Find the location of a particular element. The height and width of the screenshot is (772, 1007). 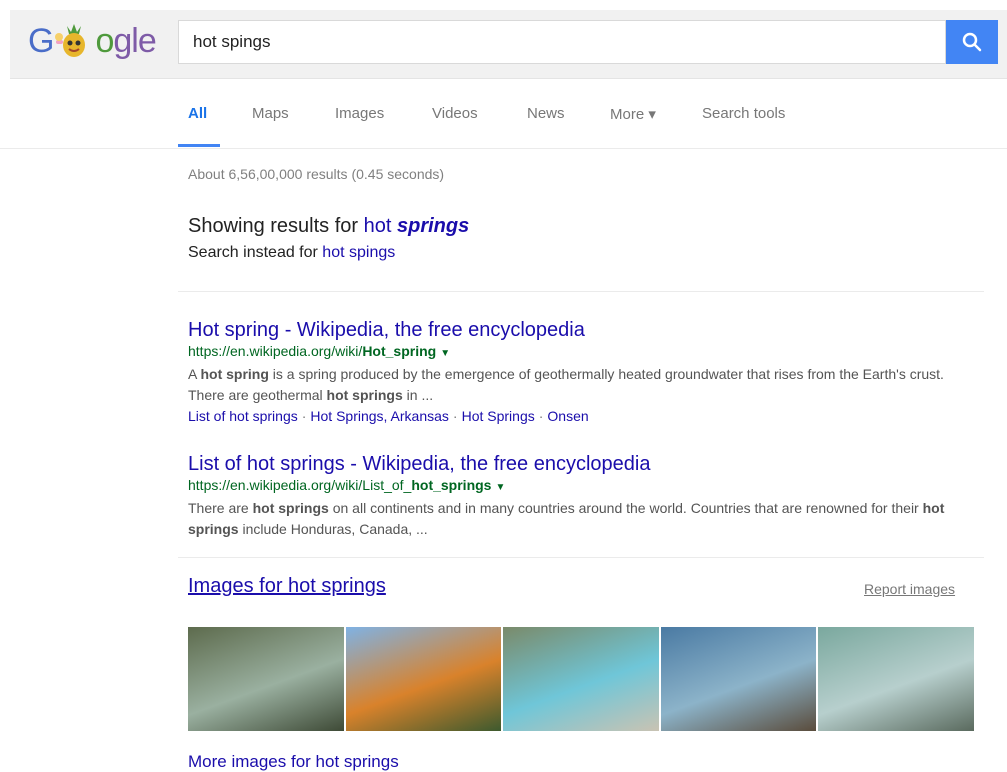

search-button is located at coordinates (972, 42).